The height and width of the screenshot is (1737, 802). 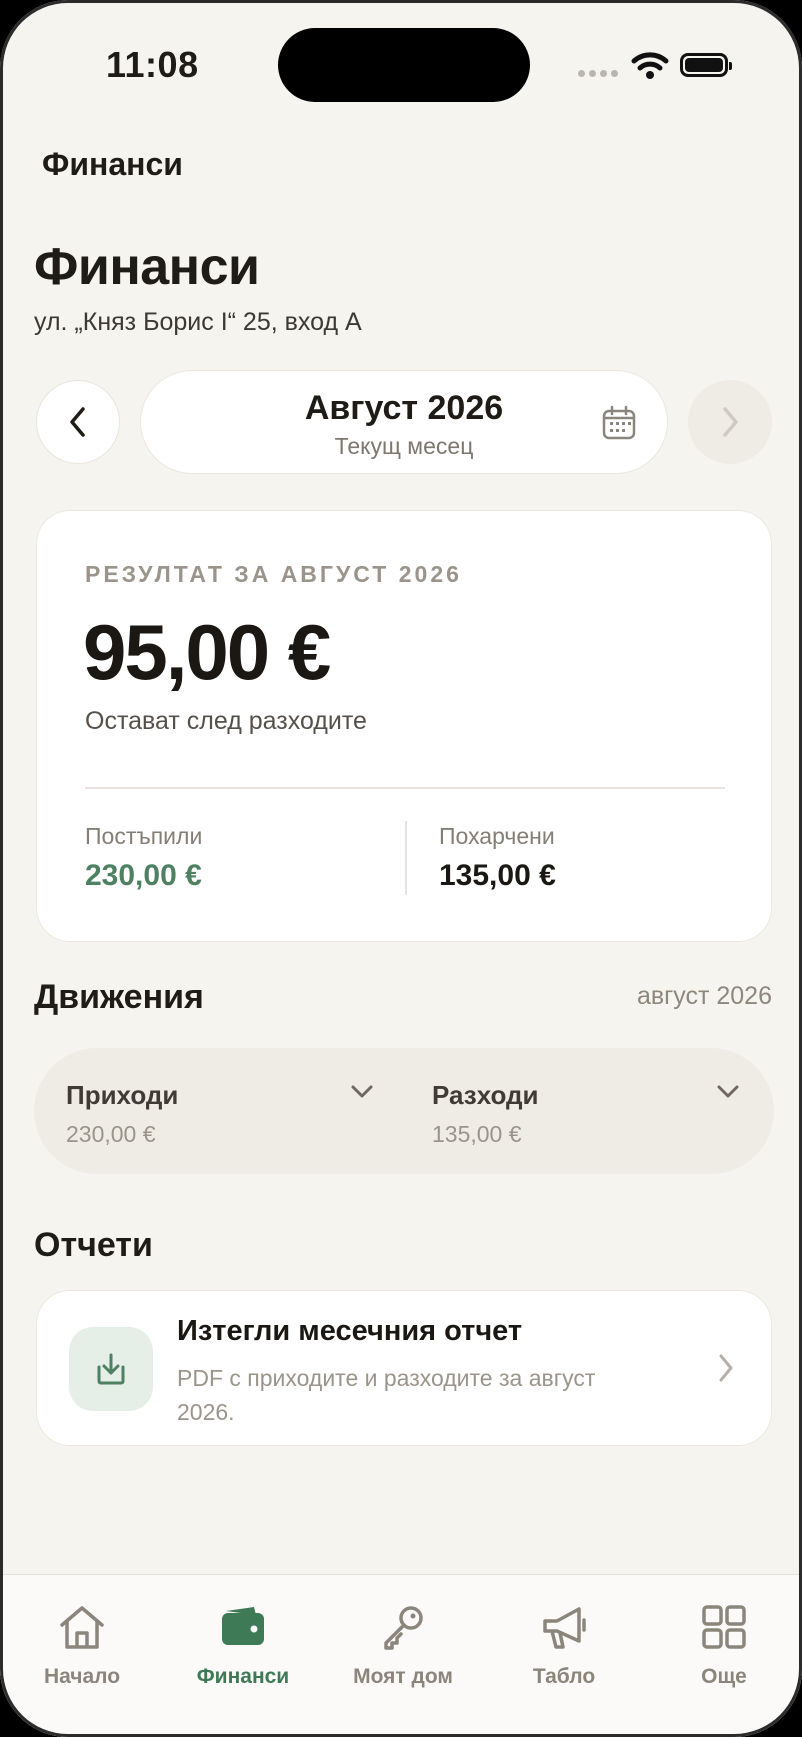 I want to click on movements-month: август 2026, so click(x=704, y=996).